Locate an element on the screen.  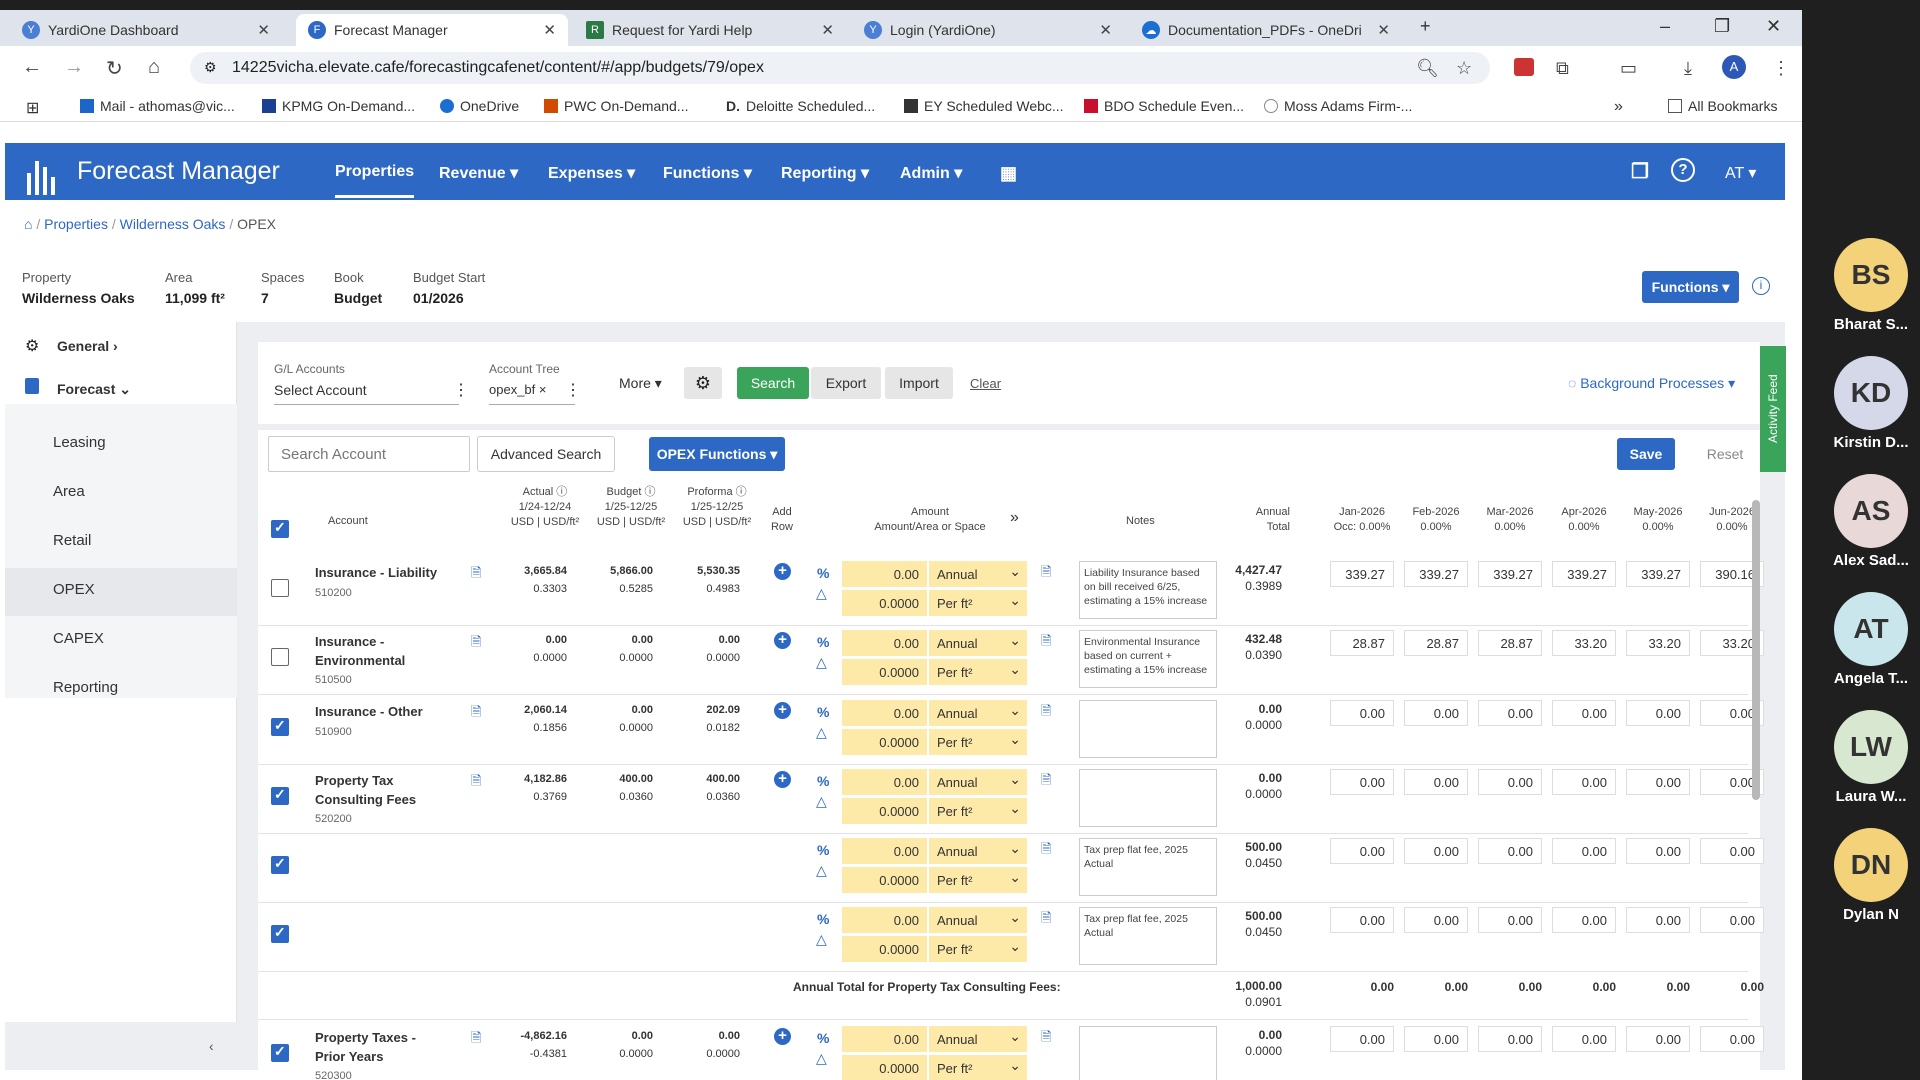
notes-textarea: Tax prep flat fee, 2025 Actual is located at coordinates (1148, 936).